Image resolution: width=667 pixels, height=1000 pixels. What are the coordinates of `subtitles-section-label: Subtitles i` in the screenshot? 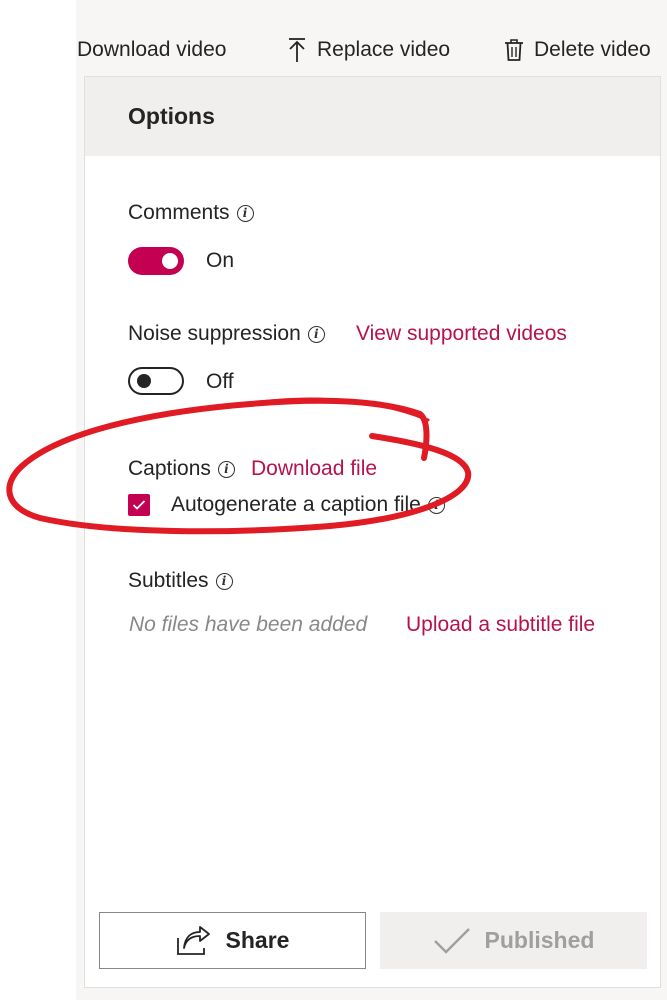 It's located at (180, 581).